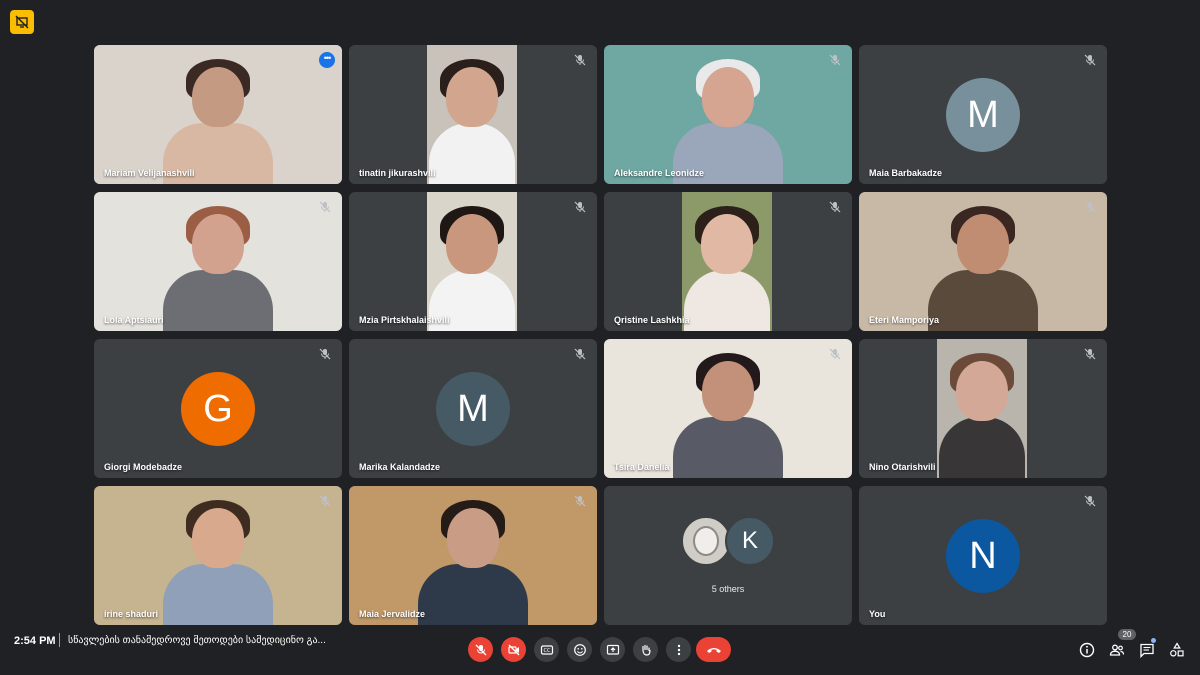 The width and height of the screenshot is (1200, 675). Describe the element at coordinates (1127, 634) in the screenshot. I see `participants-count-badge: 20` at that location.